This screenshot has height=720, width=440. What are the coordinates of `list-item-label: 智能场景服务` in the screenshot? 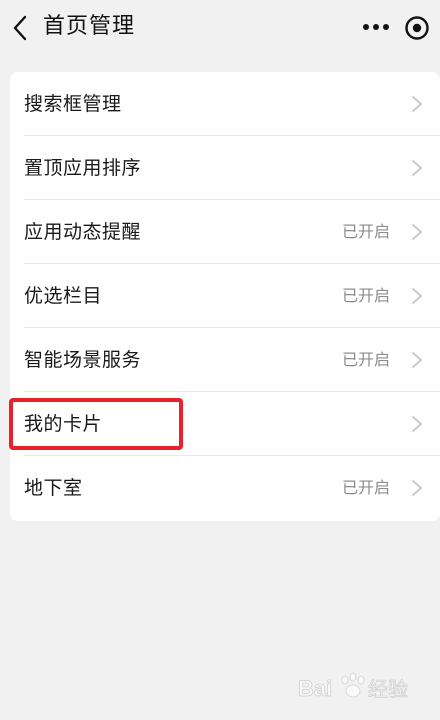 It's located at (83, 360).